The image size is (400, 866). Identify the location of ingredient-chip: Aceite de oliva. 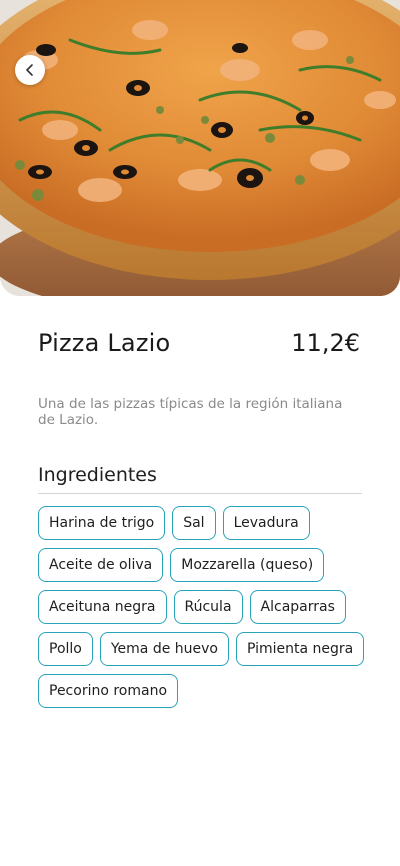
(101, 565).